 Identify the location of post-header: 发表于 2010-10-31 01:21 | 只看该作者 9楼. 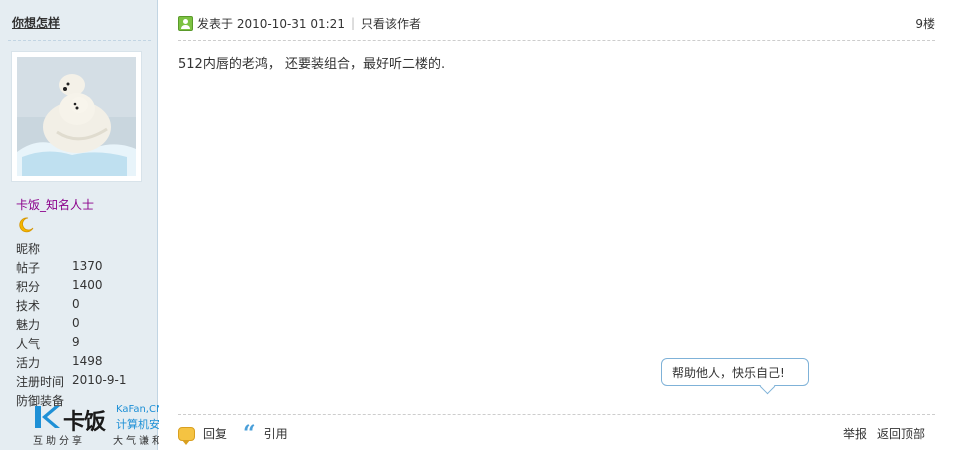
(556, 23).